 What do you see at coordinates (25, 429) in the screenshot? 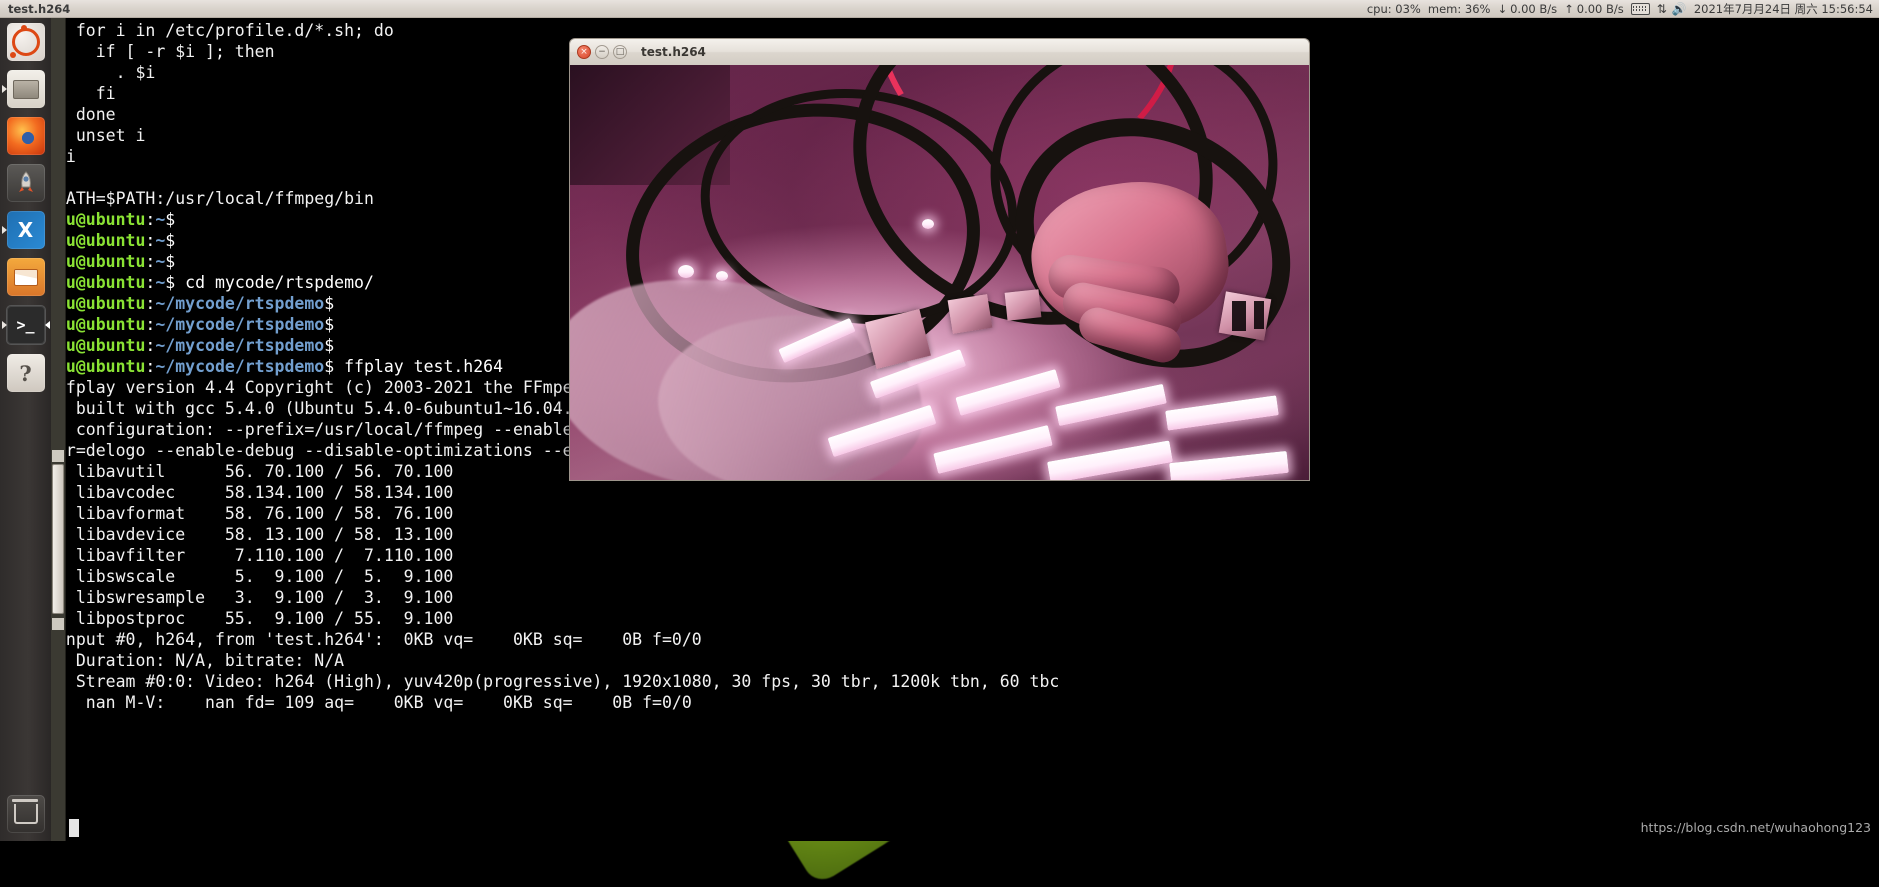
I see `unity-launcher: X >_ ?` at bounding box center [25, 429].